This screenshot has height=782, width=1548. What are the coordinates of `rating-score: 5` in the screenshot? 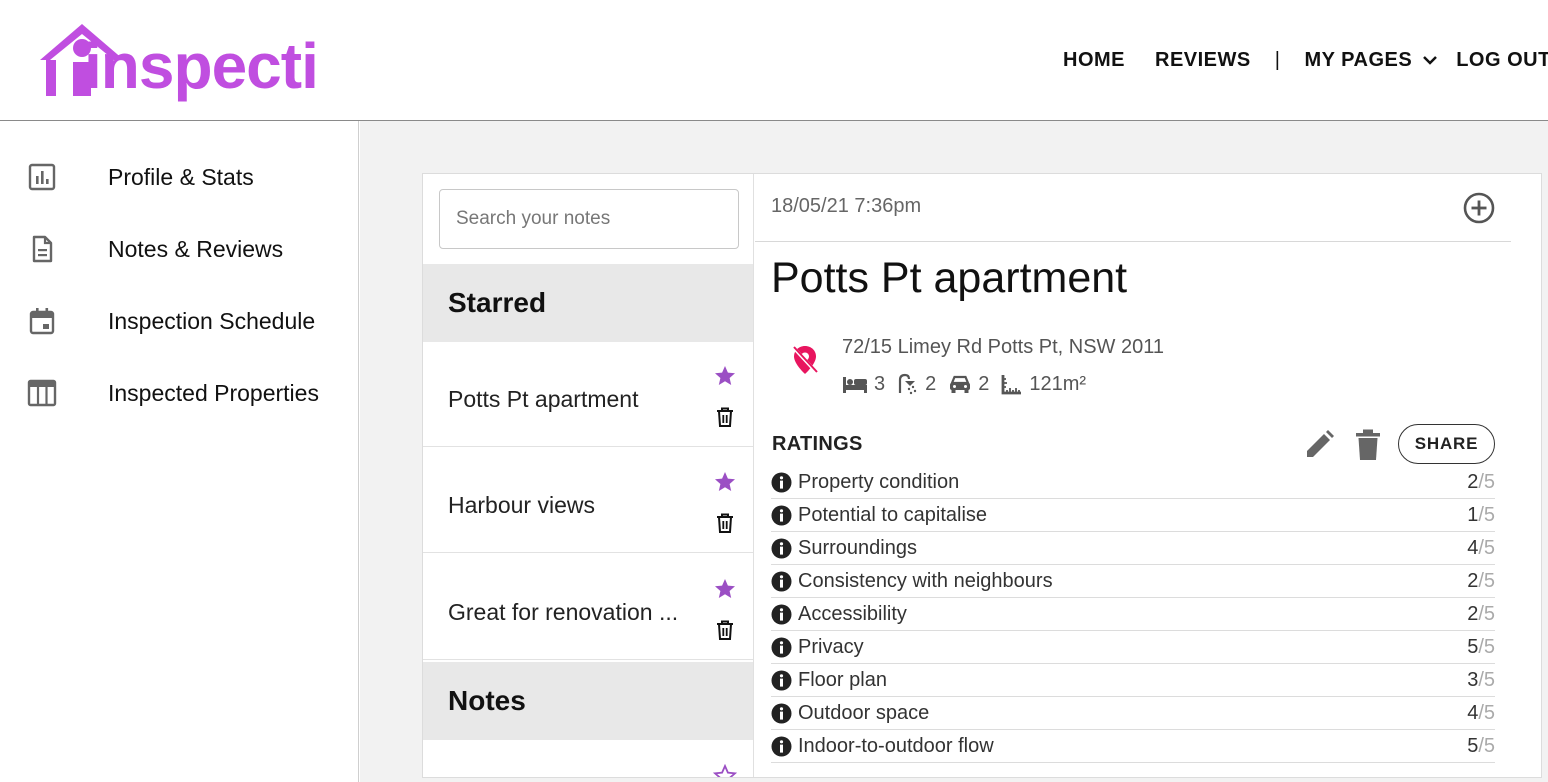 It's located at (1473, 646).